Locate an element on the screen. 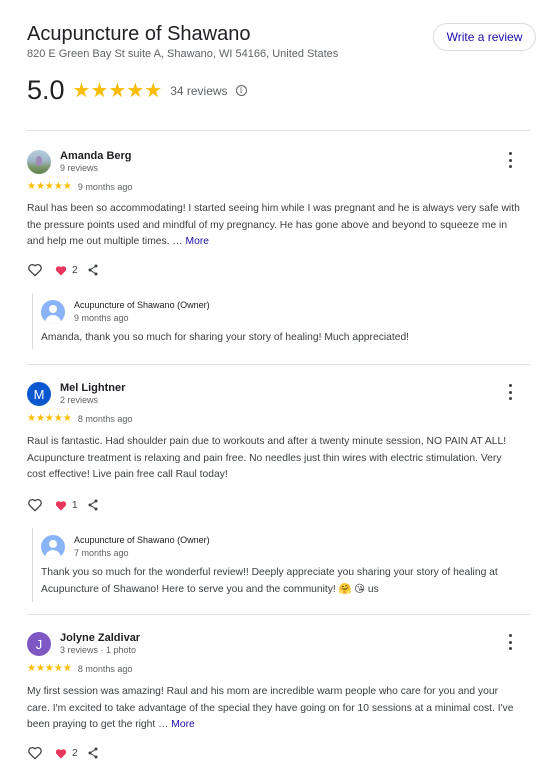  avatar: J is located at coordinates (39, 644).